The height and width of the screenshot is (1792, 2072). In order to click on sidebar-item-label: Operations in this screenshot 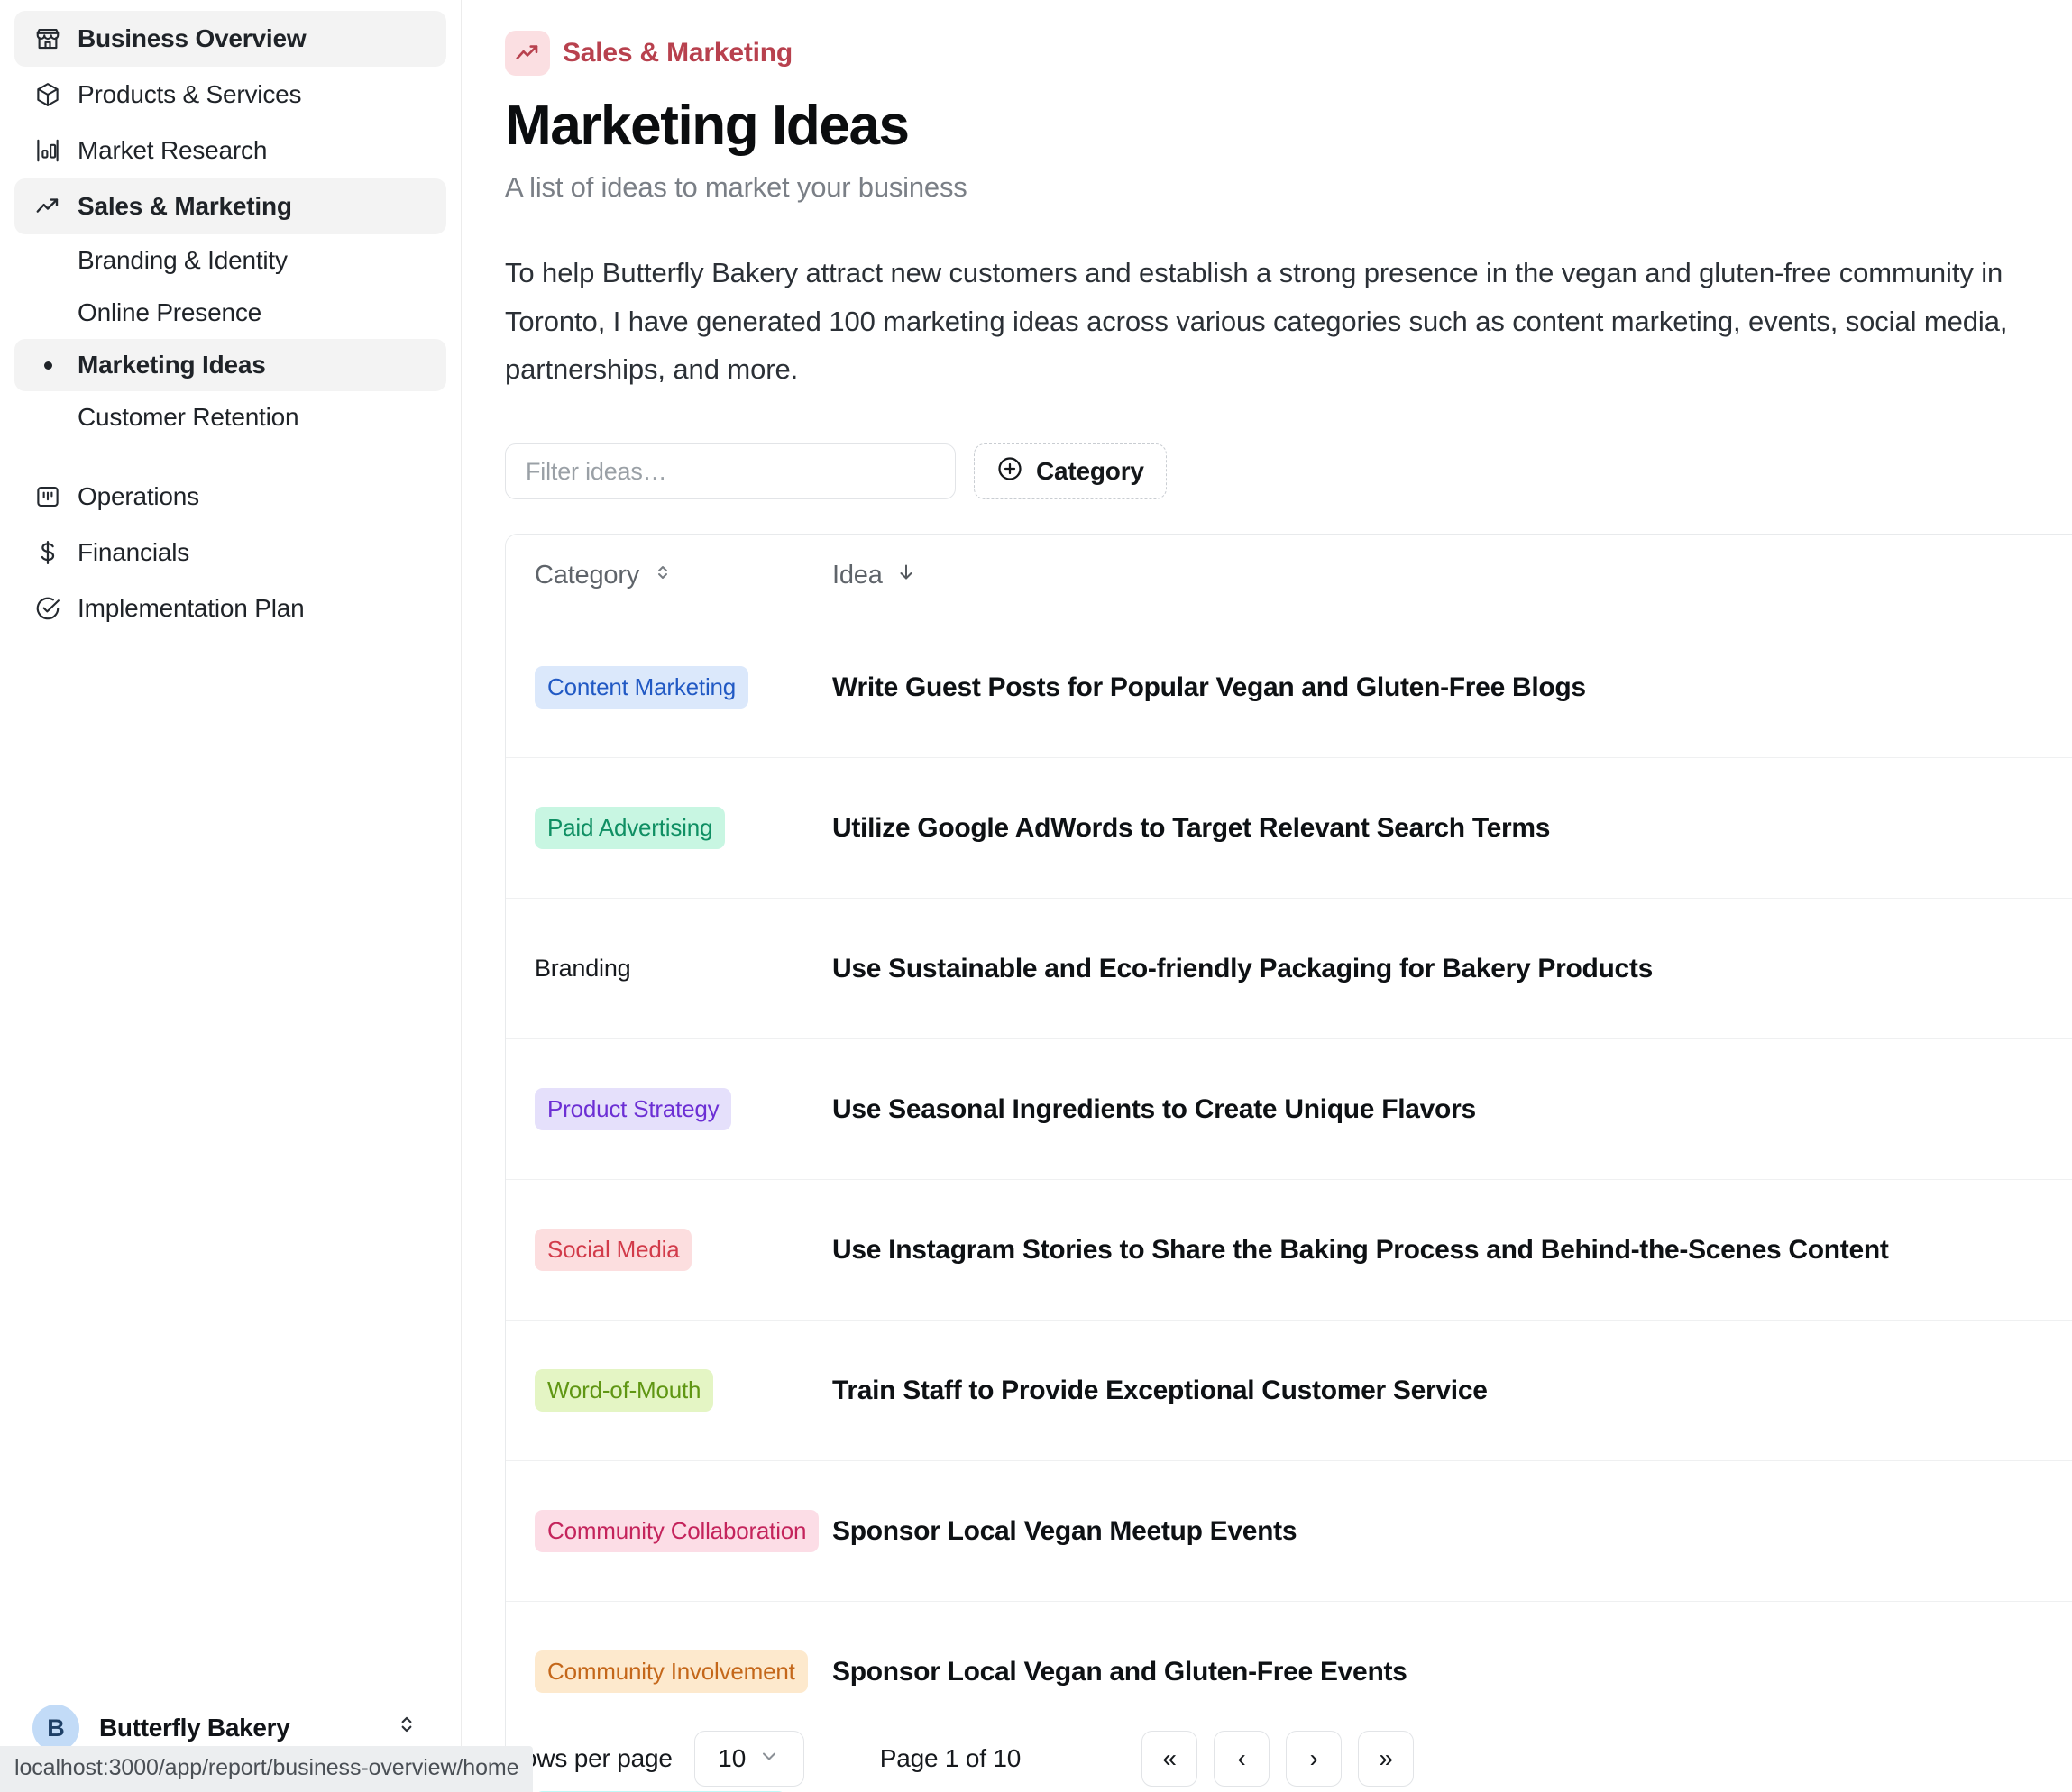, I will do `click(138, 496)`.